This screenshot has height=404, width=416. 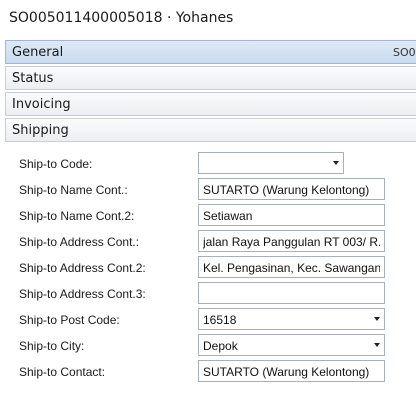 What do you see at coordinates (33, 78) in the screenshot?
I see `fasttab-status-label: Status` at bounding box center [33, 78].